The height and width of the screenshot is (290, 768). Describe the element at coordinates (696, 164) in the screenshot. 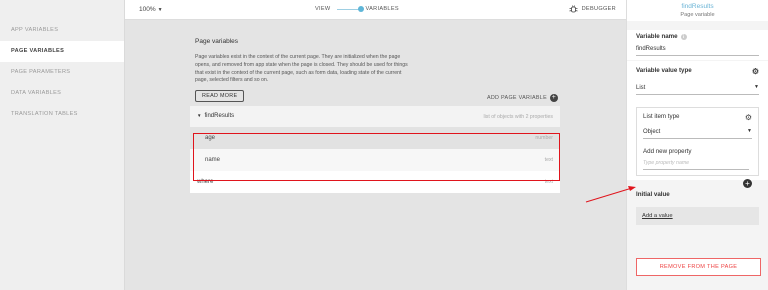

I see `property-name-input: Type property name` at that location.